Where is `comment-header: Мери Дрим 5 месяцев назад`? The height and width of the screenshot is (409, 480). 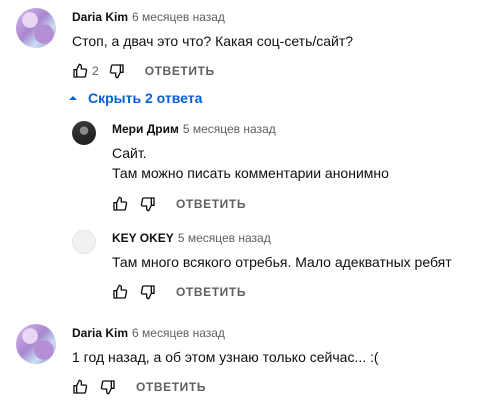 comment-header: Мери Дрим 5 месяцев назад is located at coordinates (194, 129).